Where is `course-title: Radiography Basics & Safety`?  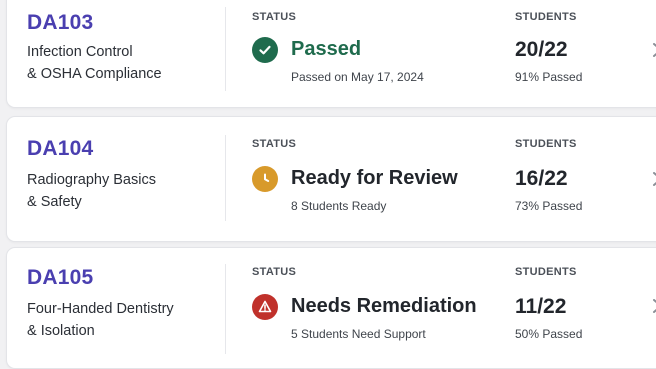
course-title: Radiography Basics & Safety is located at coordinates (119, 191).